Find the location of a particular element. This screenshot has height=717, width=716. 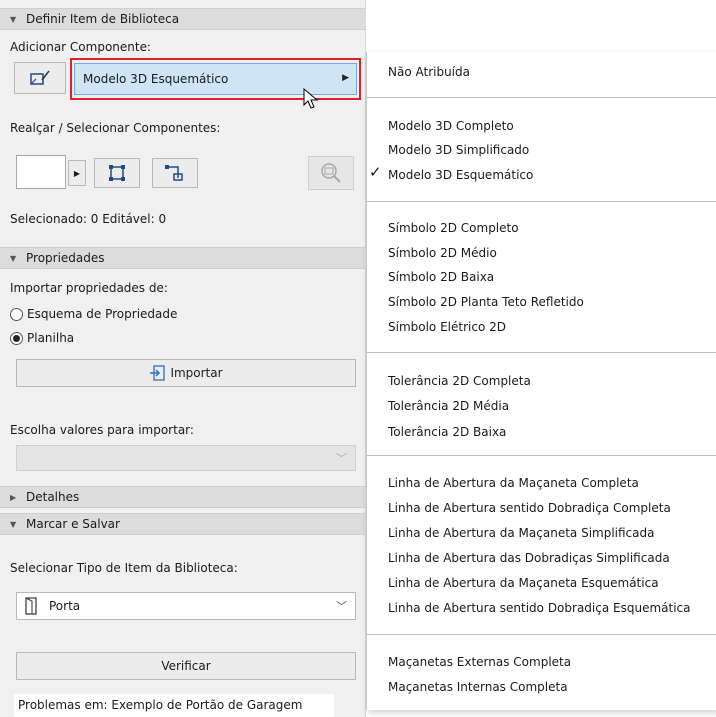

verify-button: Verificar is located at coordinates (186, 666).